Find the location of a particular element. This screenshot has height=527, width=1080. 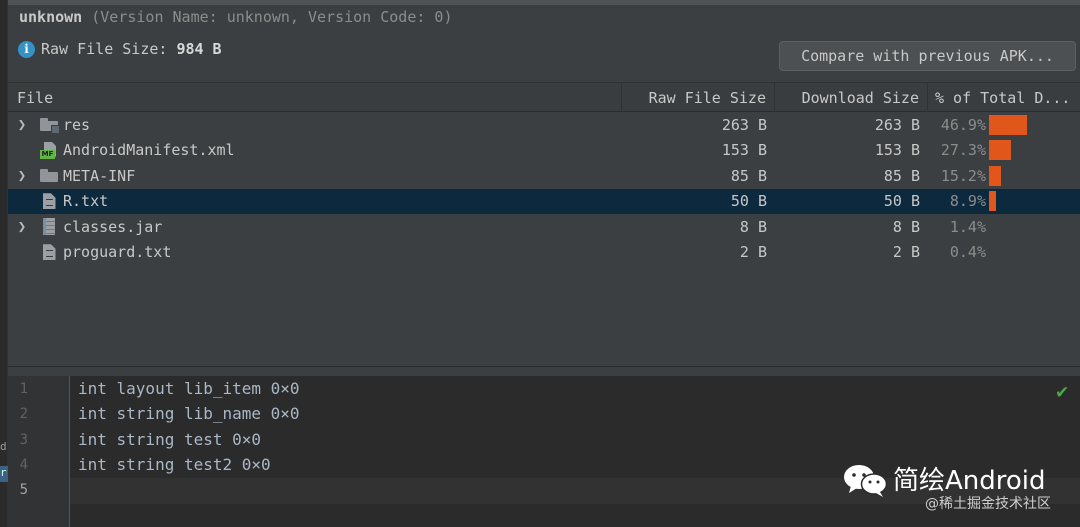

table-row: proguard.txt 2 B 2 B 0.4% is located at coordinates (544, 253).